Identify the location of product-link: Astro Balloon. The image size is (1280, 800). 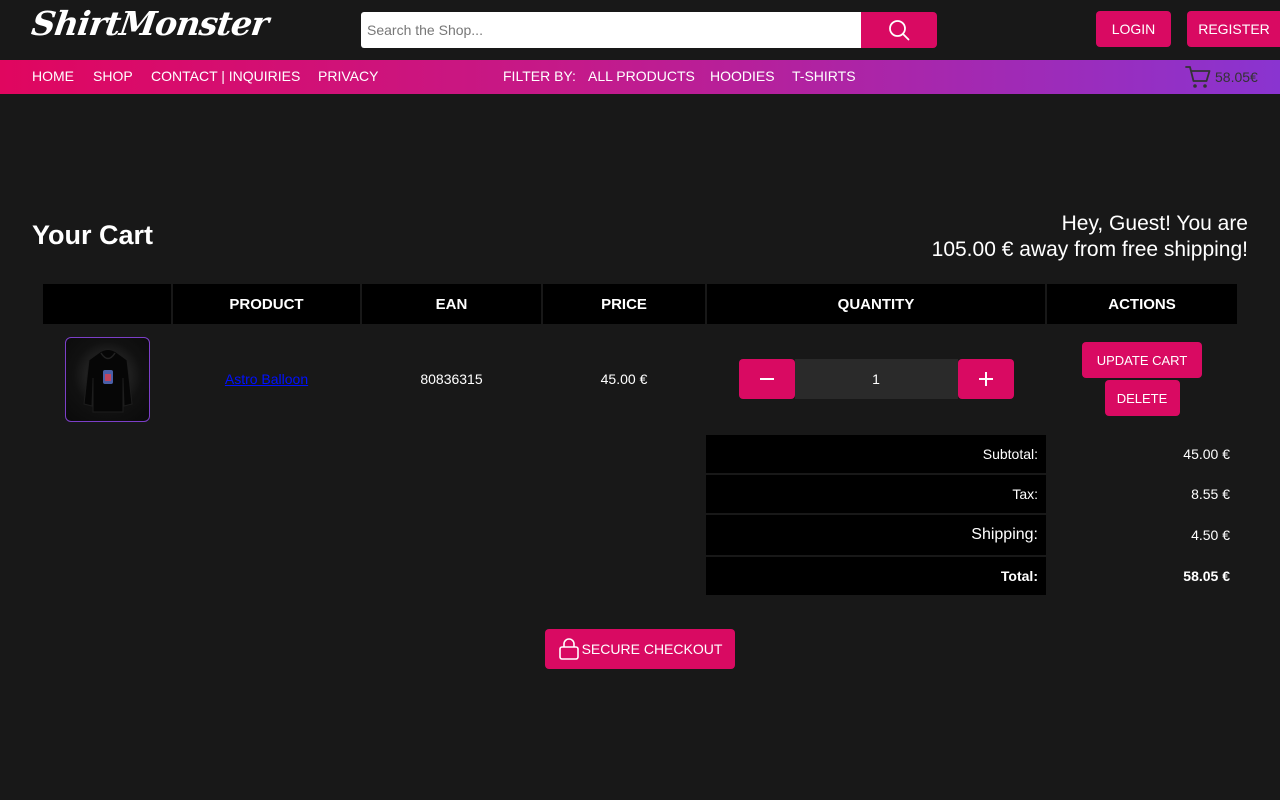
(266, 379).